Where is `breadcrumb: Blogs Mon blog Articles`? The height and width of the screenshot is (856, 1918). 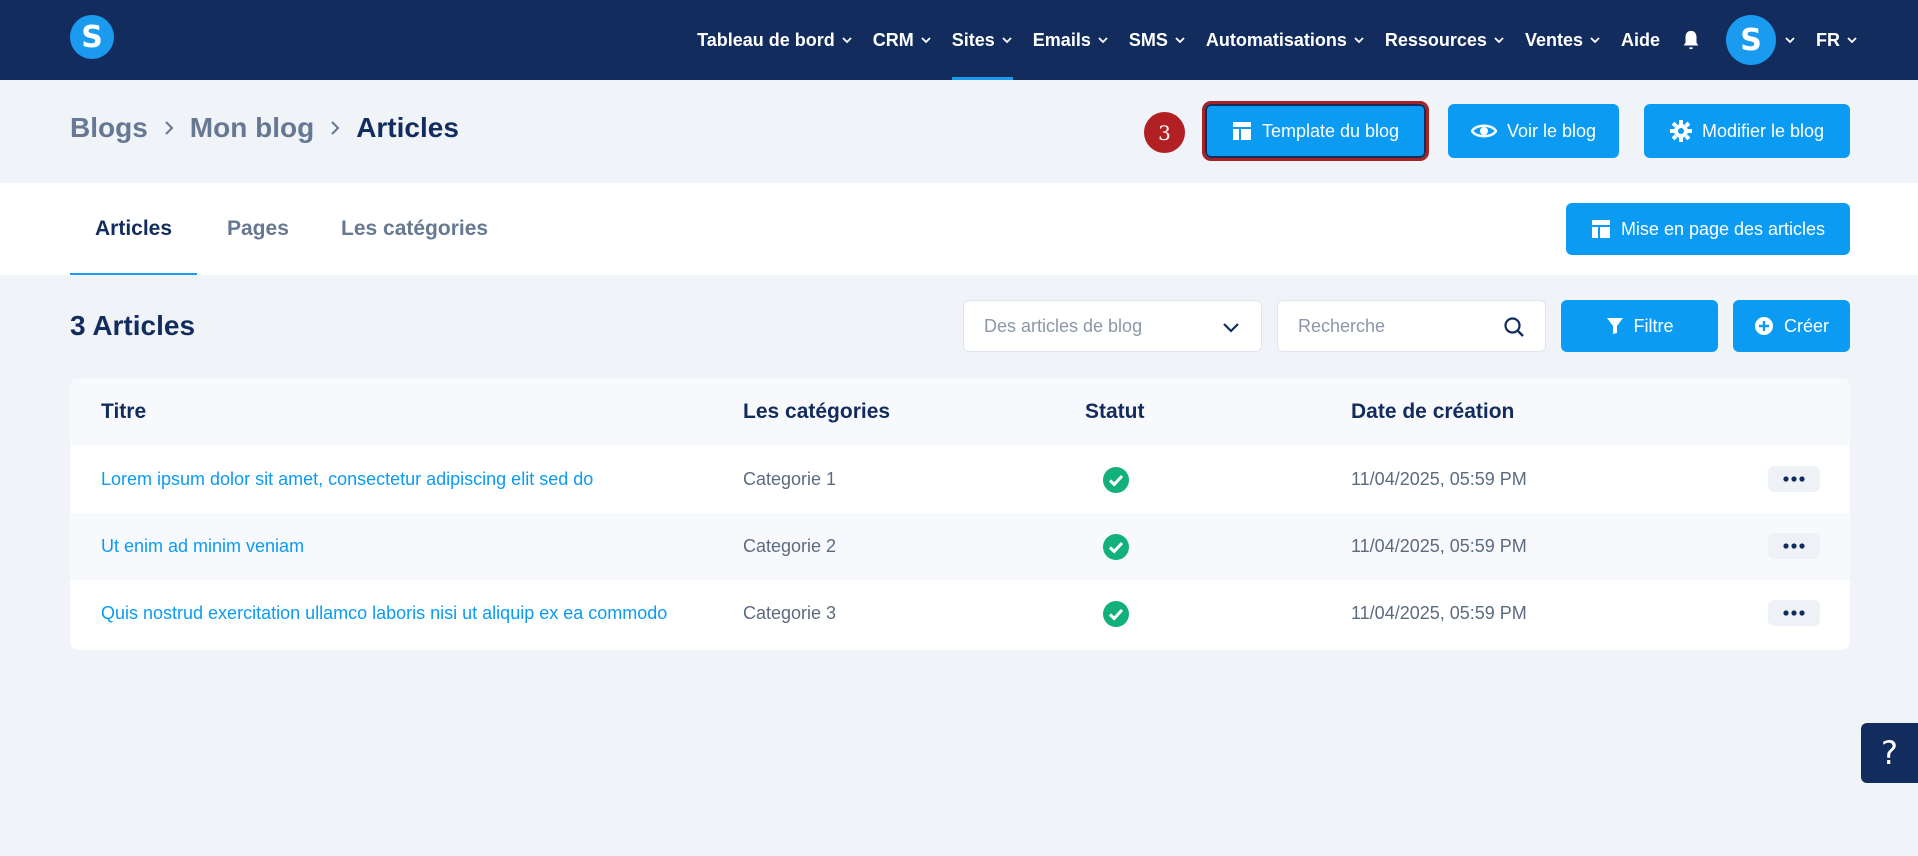 breadcrumb: Blogs Mon blog Articles is located at coordinates (264, 128).